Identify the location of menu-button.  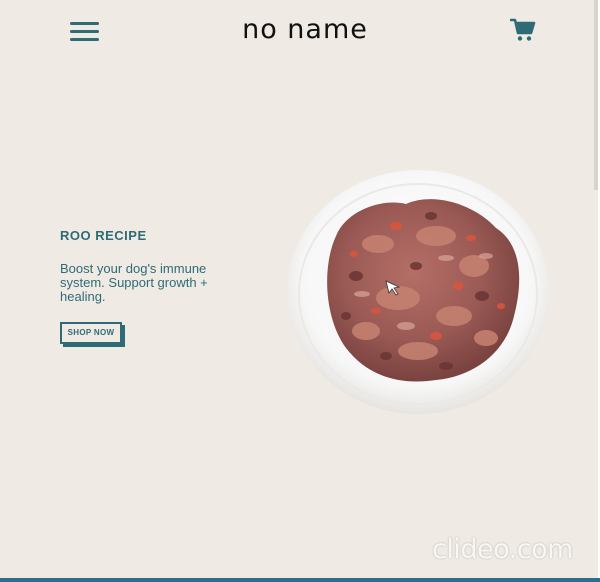
(85, 32).